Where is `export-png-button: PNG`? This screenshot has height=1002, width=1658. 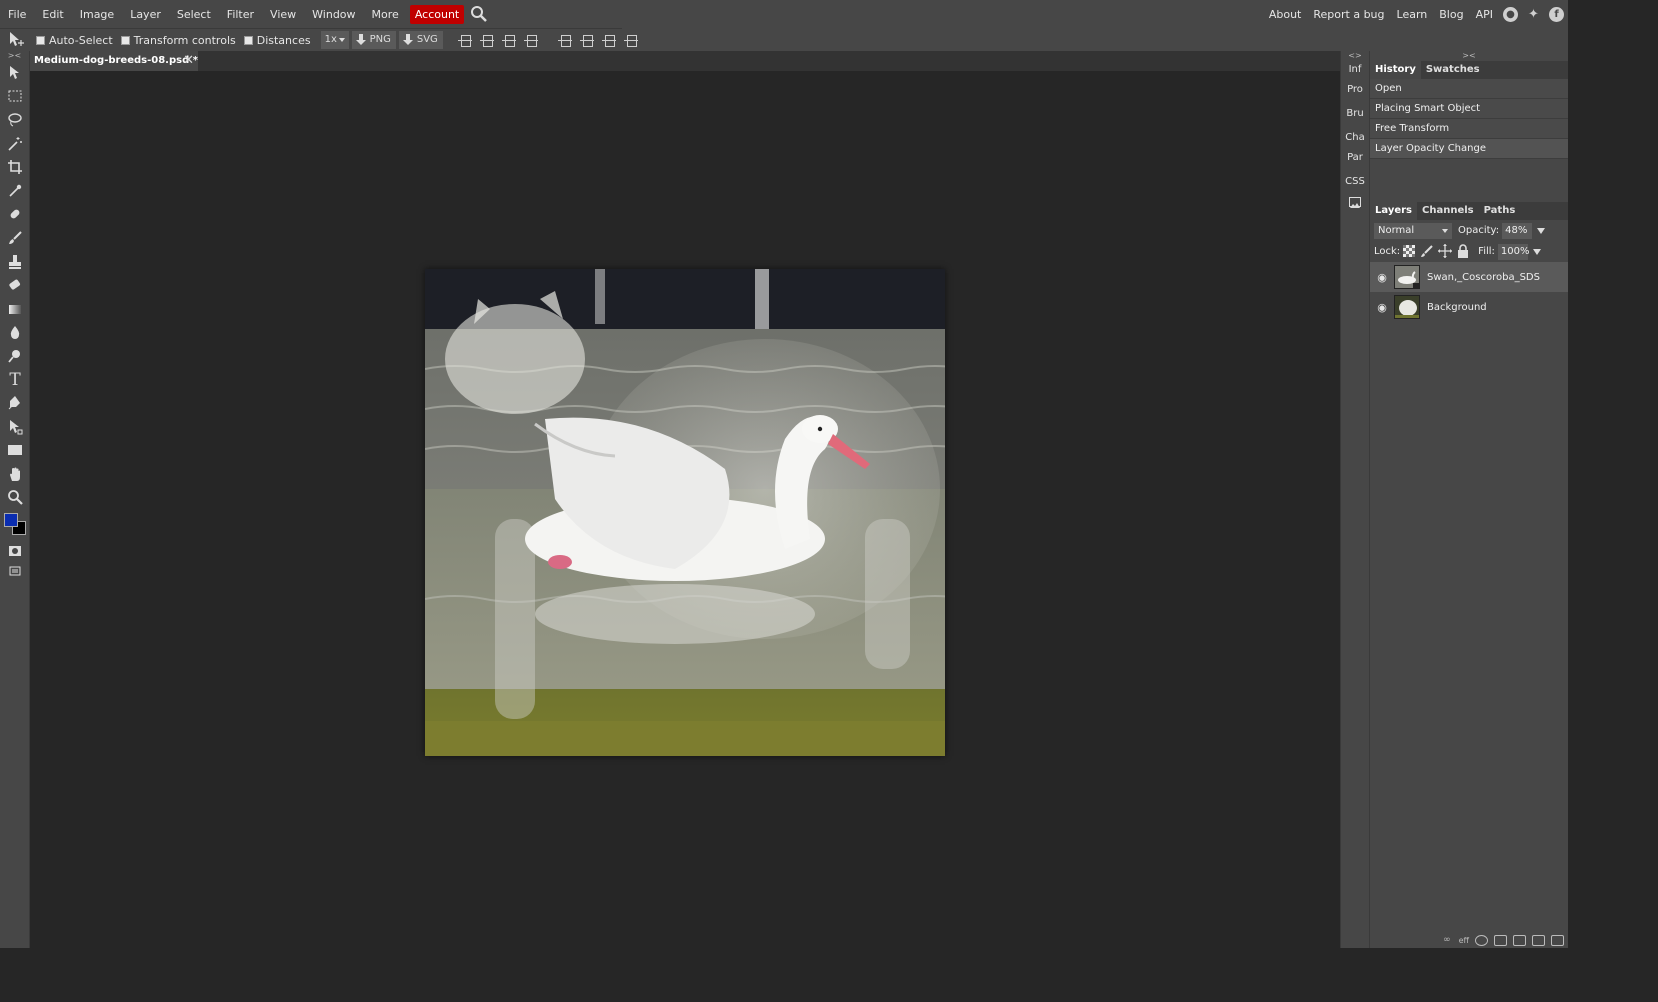 export-png-button: PNG is located at coordinates (373, 40).